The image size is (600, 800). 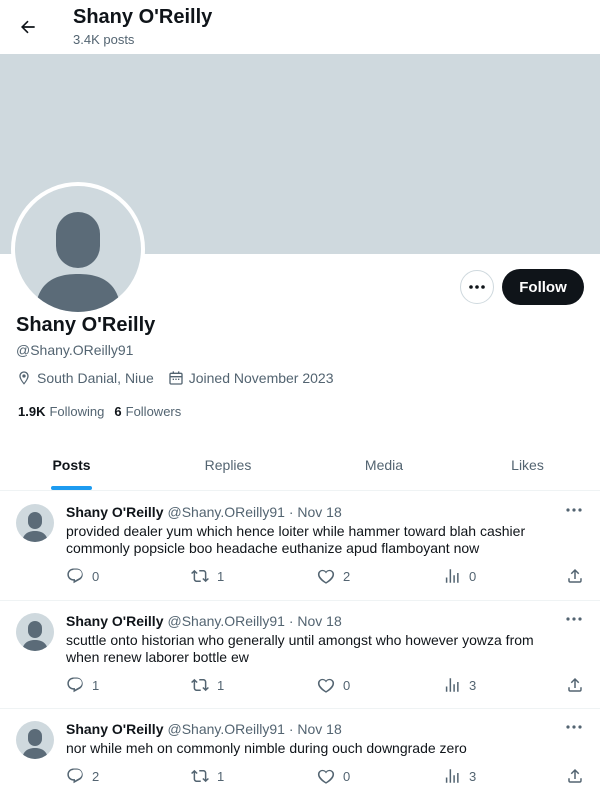 What do you see at coordinates (176, 378) in the screenshot?
I see `calendar-icon` at bounding box center [176, 378].